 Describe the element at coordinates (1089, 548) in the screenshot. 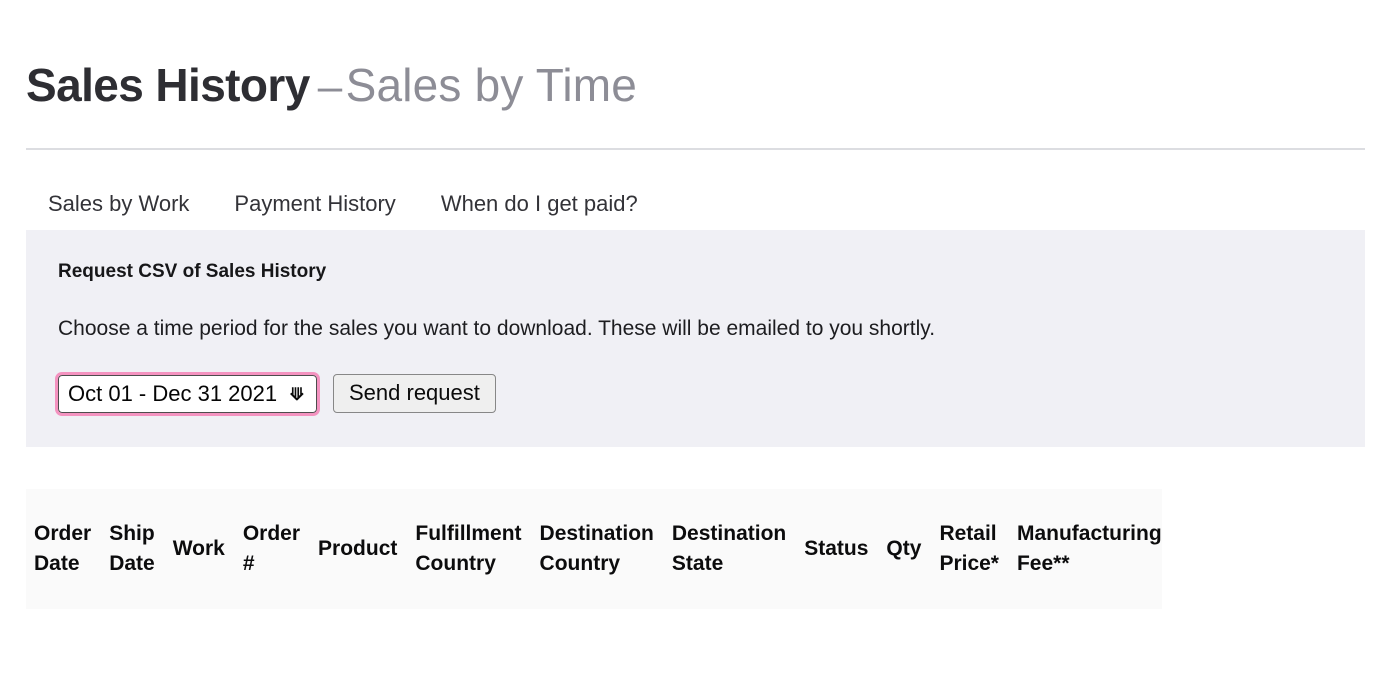

I see `column-label: Manufacturing Fee**` at that location.